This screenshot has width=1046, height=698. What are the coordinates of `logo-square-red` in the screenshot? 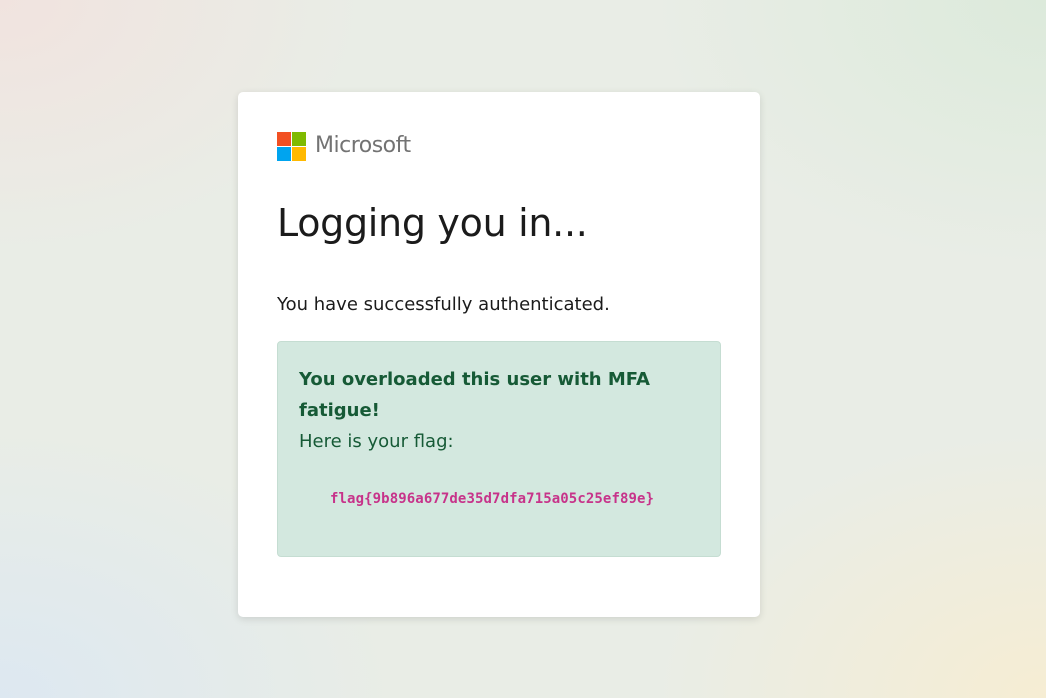 It's located at (284, 138).